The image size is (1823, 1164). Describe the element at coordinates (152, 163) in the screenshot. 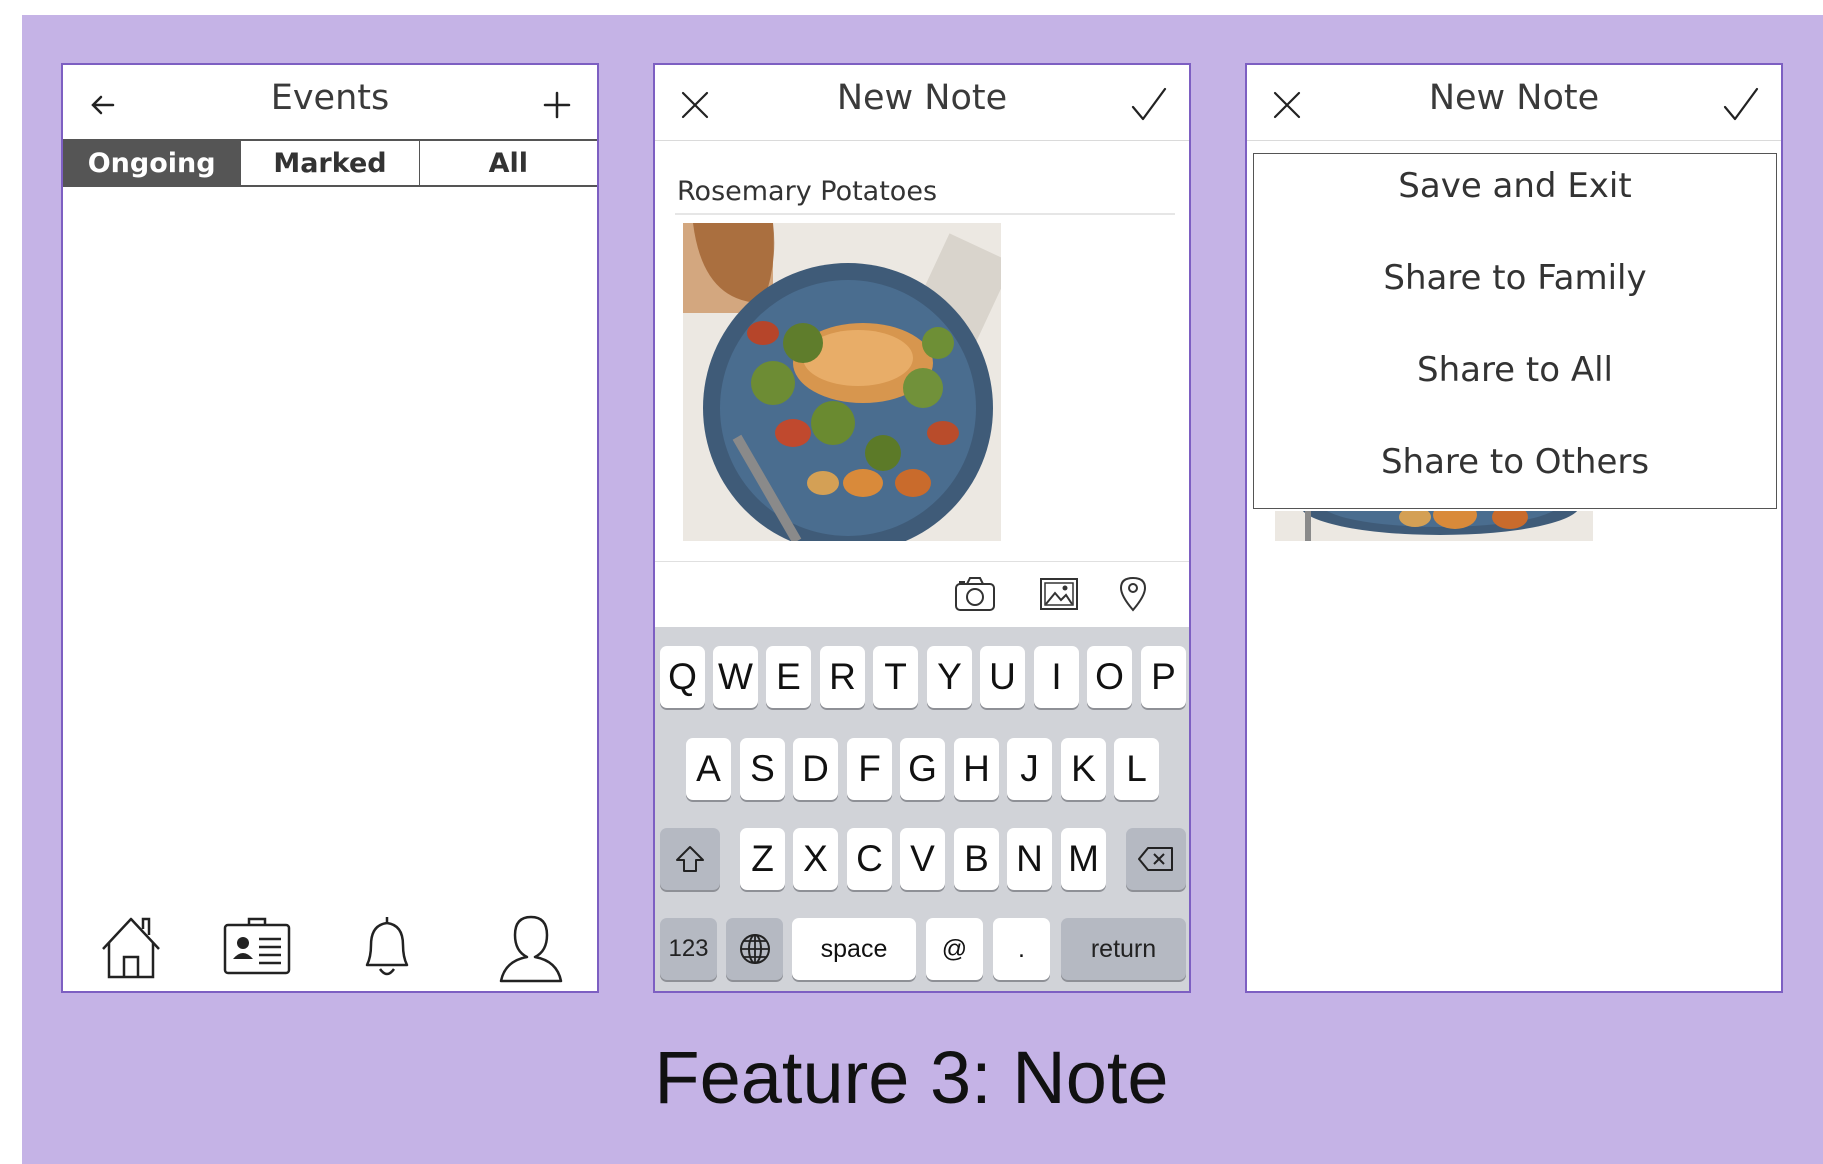

I see `tab-ongoing: Ongoing` at that location.